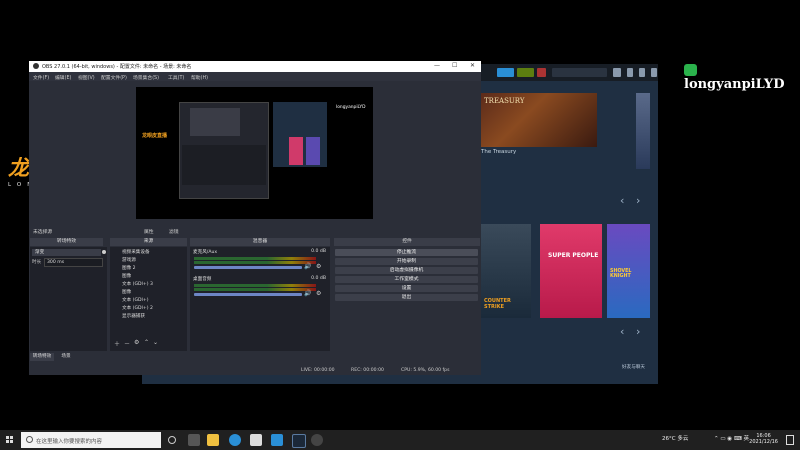  Describe the element at coordinates (454, 65) in the screenshot. I see `maximize-icon: ☐` at that location.